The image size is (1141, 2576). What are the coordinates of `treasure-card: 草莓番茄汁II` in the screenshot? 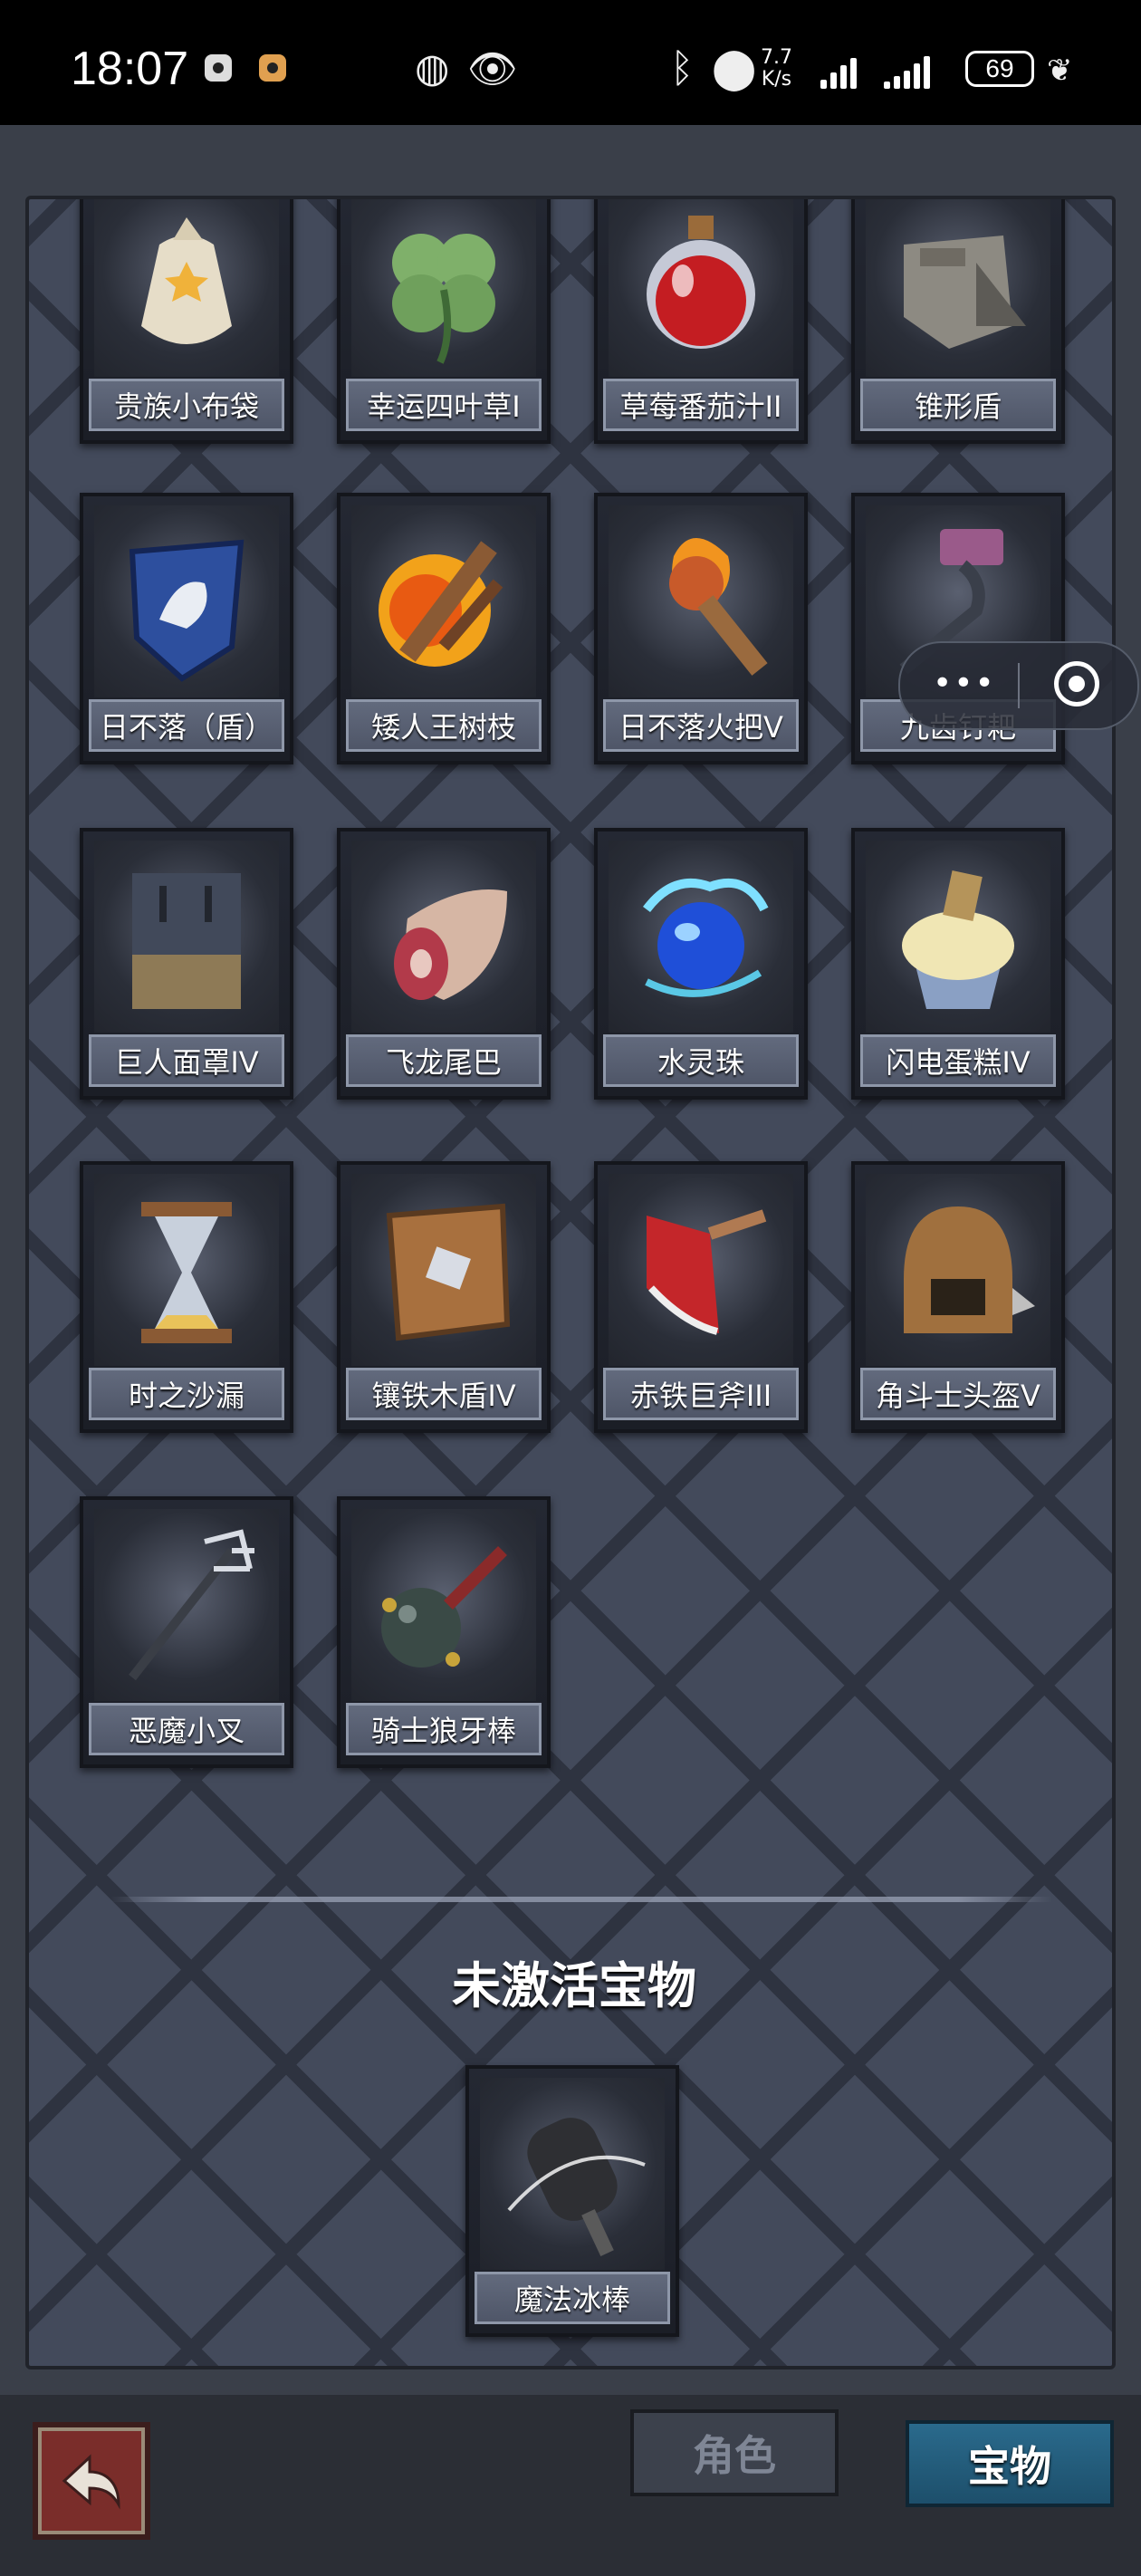 It's located at (701, 321).